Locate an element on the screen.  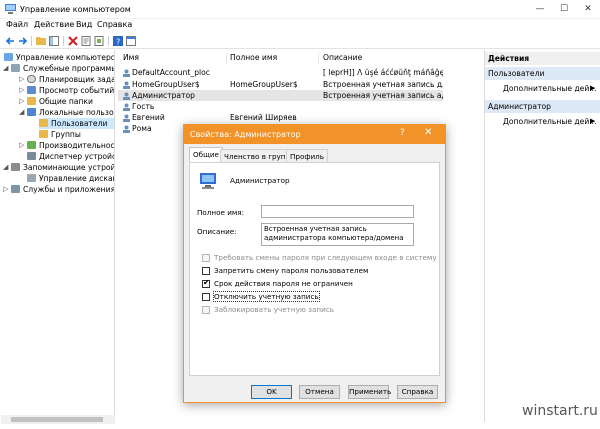
shared-folder-icon is located at coordinates (31, 101).